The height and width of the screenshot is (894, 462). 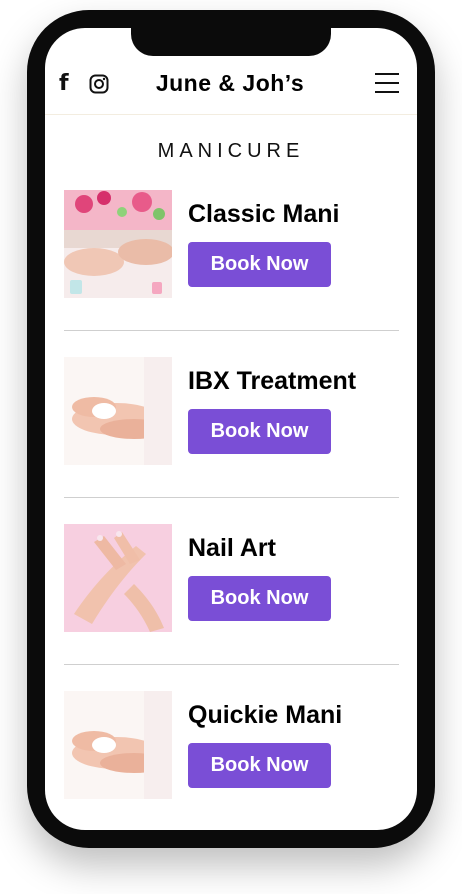 What do you see at coordinates (265, 715) in the screenshot?
I see `service-title: Quickie Mani` at bounding box center [265, 715].